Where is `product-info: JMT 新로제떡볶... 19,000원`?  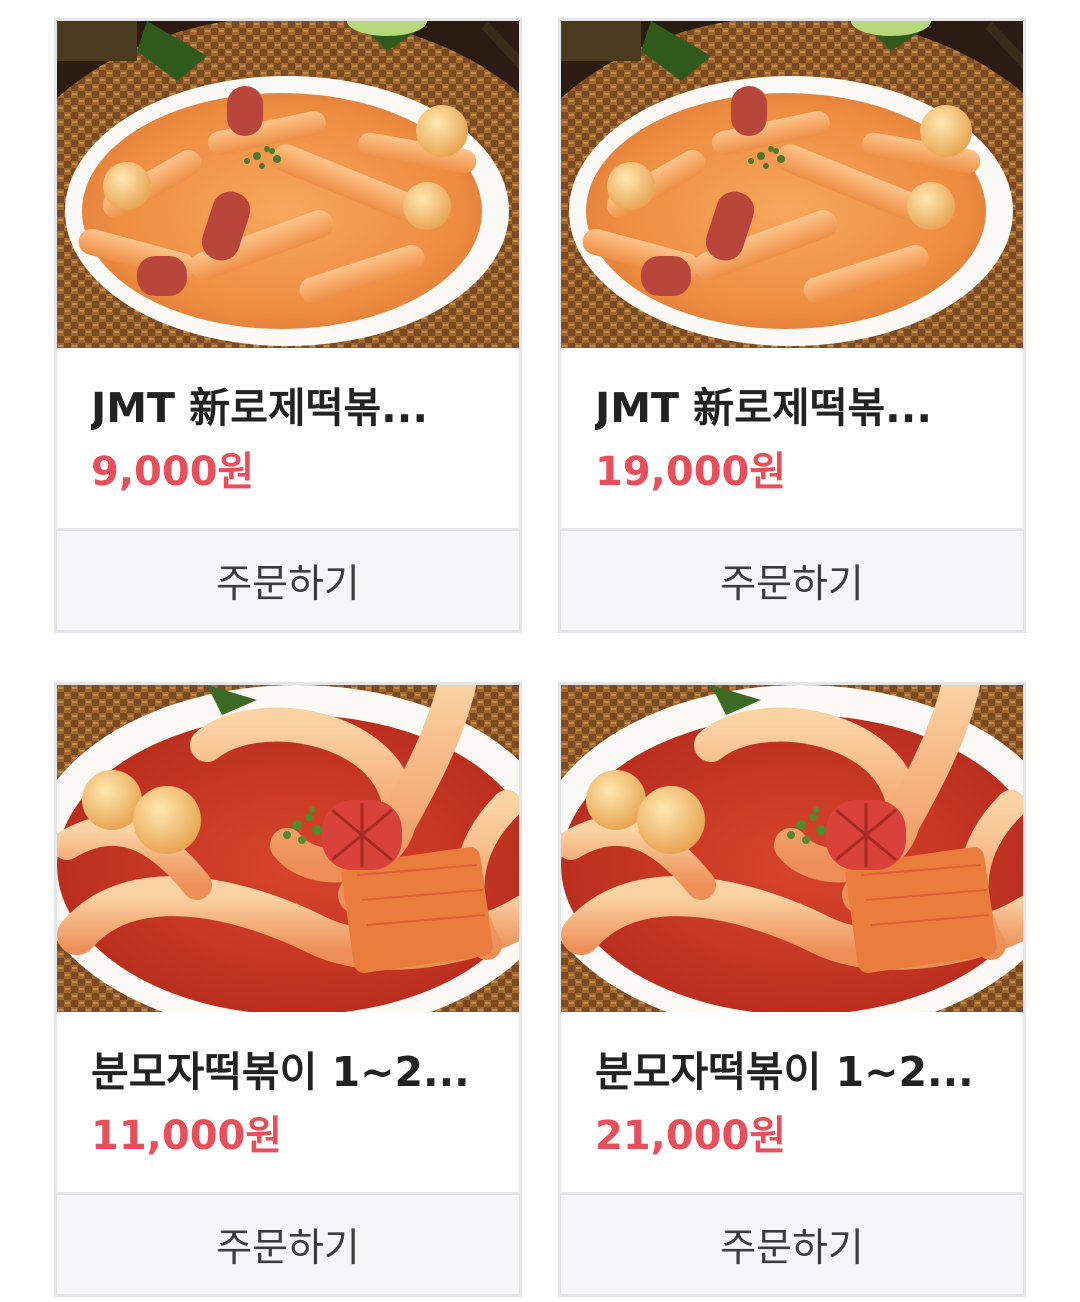
product-info: JMT 新로제떡볶... 19,000원 is located at coordinates (792, 439).